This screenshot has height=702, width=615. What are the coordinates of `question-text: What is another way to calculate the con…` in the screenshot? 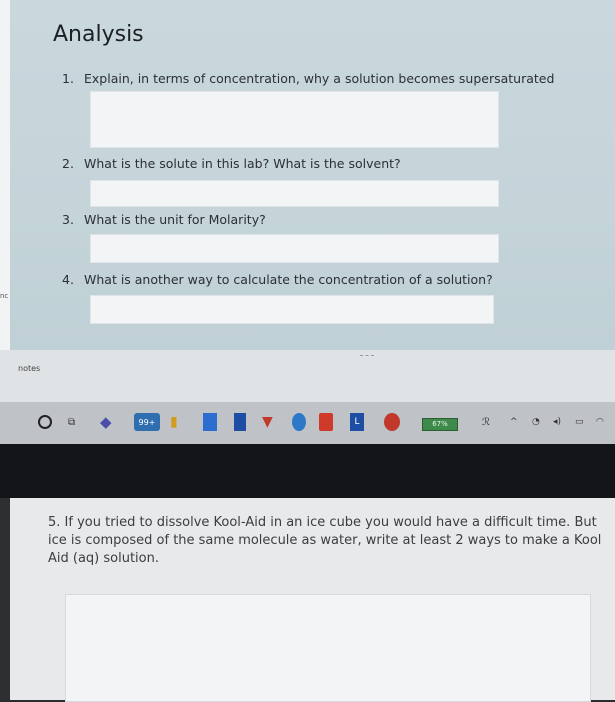 It's located at (288, 279).